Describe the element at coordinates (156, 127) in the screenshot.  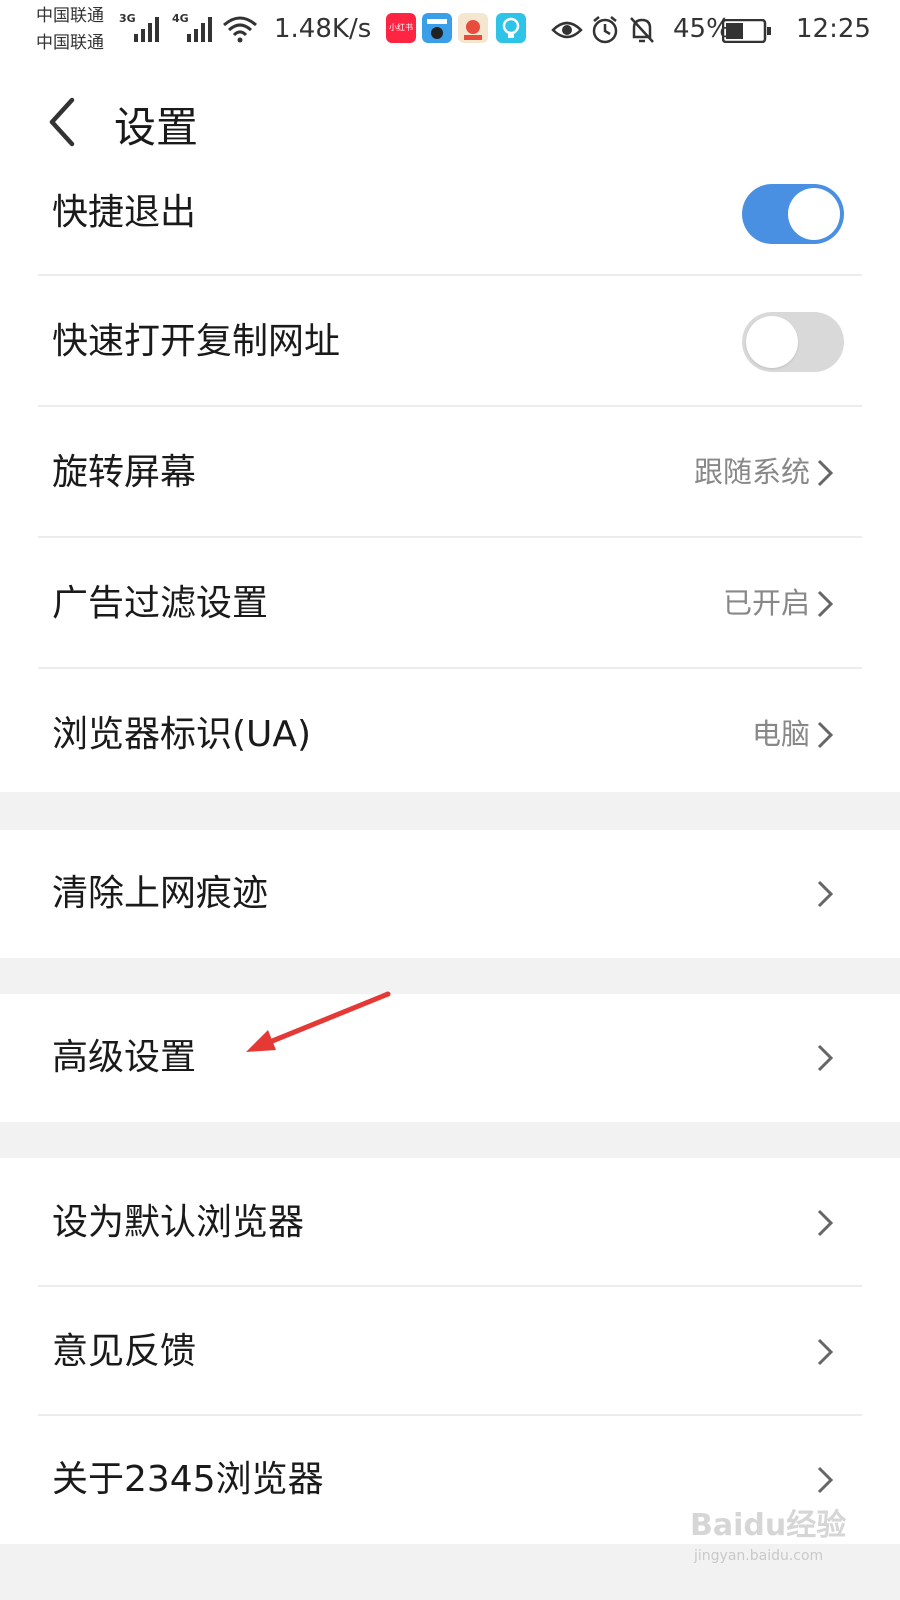
I see `page-title: 设置` at that location.